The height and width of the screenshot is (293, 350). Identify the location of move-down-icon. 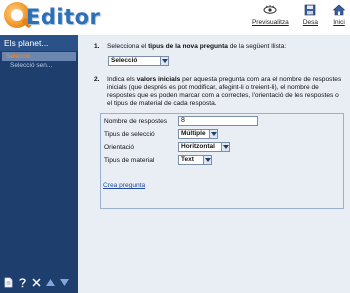
(64, 282).